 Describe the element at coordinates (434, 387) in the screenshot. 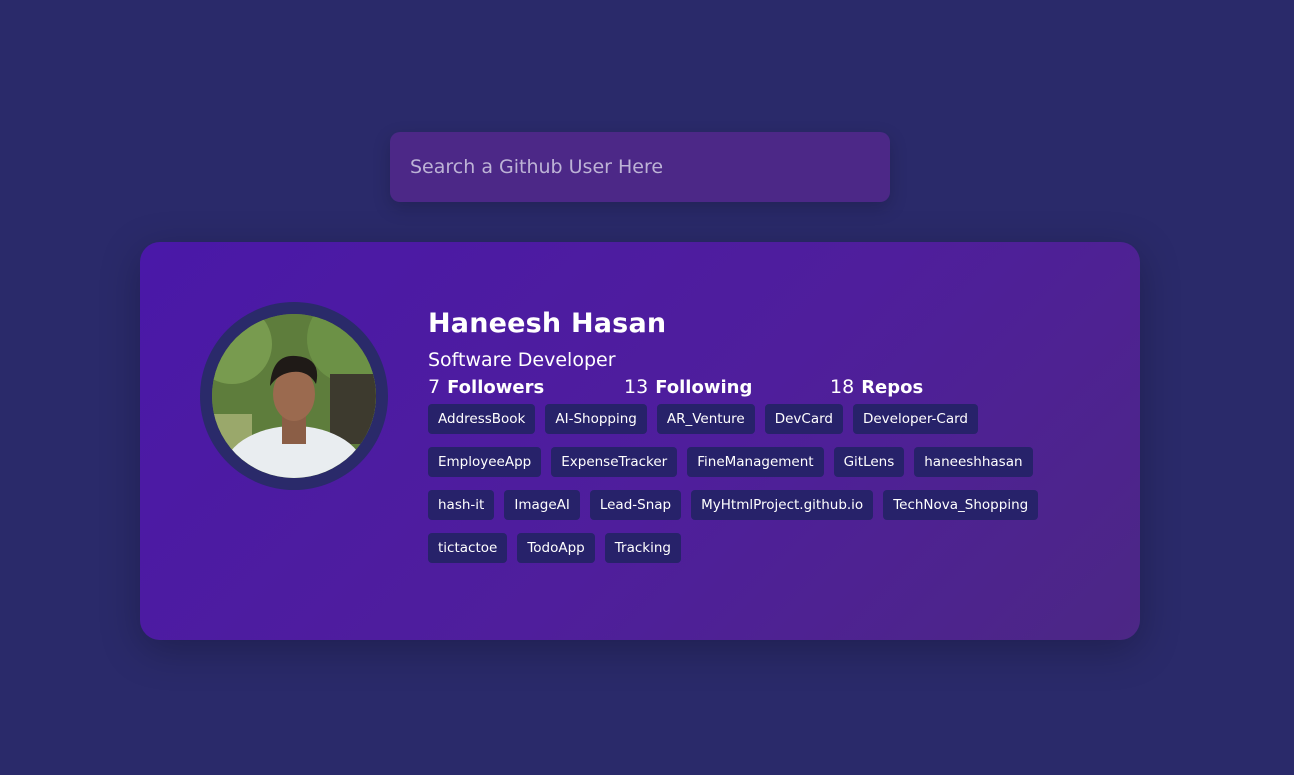

I see `followers-count: 7` at that location.